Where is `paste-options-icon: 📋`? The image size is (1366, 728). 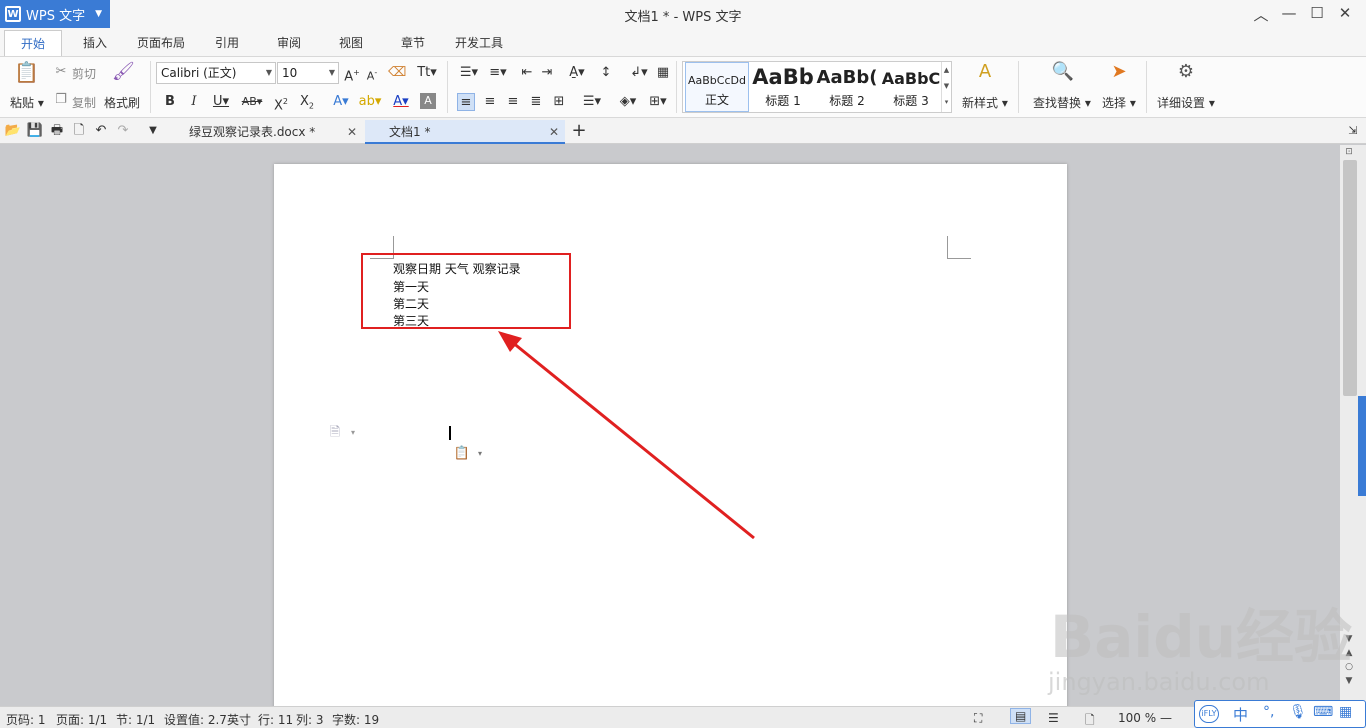 paste-options-icon: 📋 is located at coordinates (462, 454).